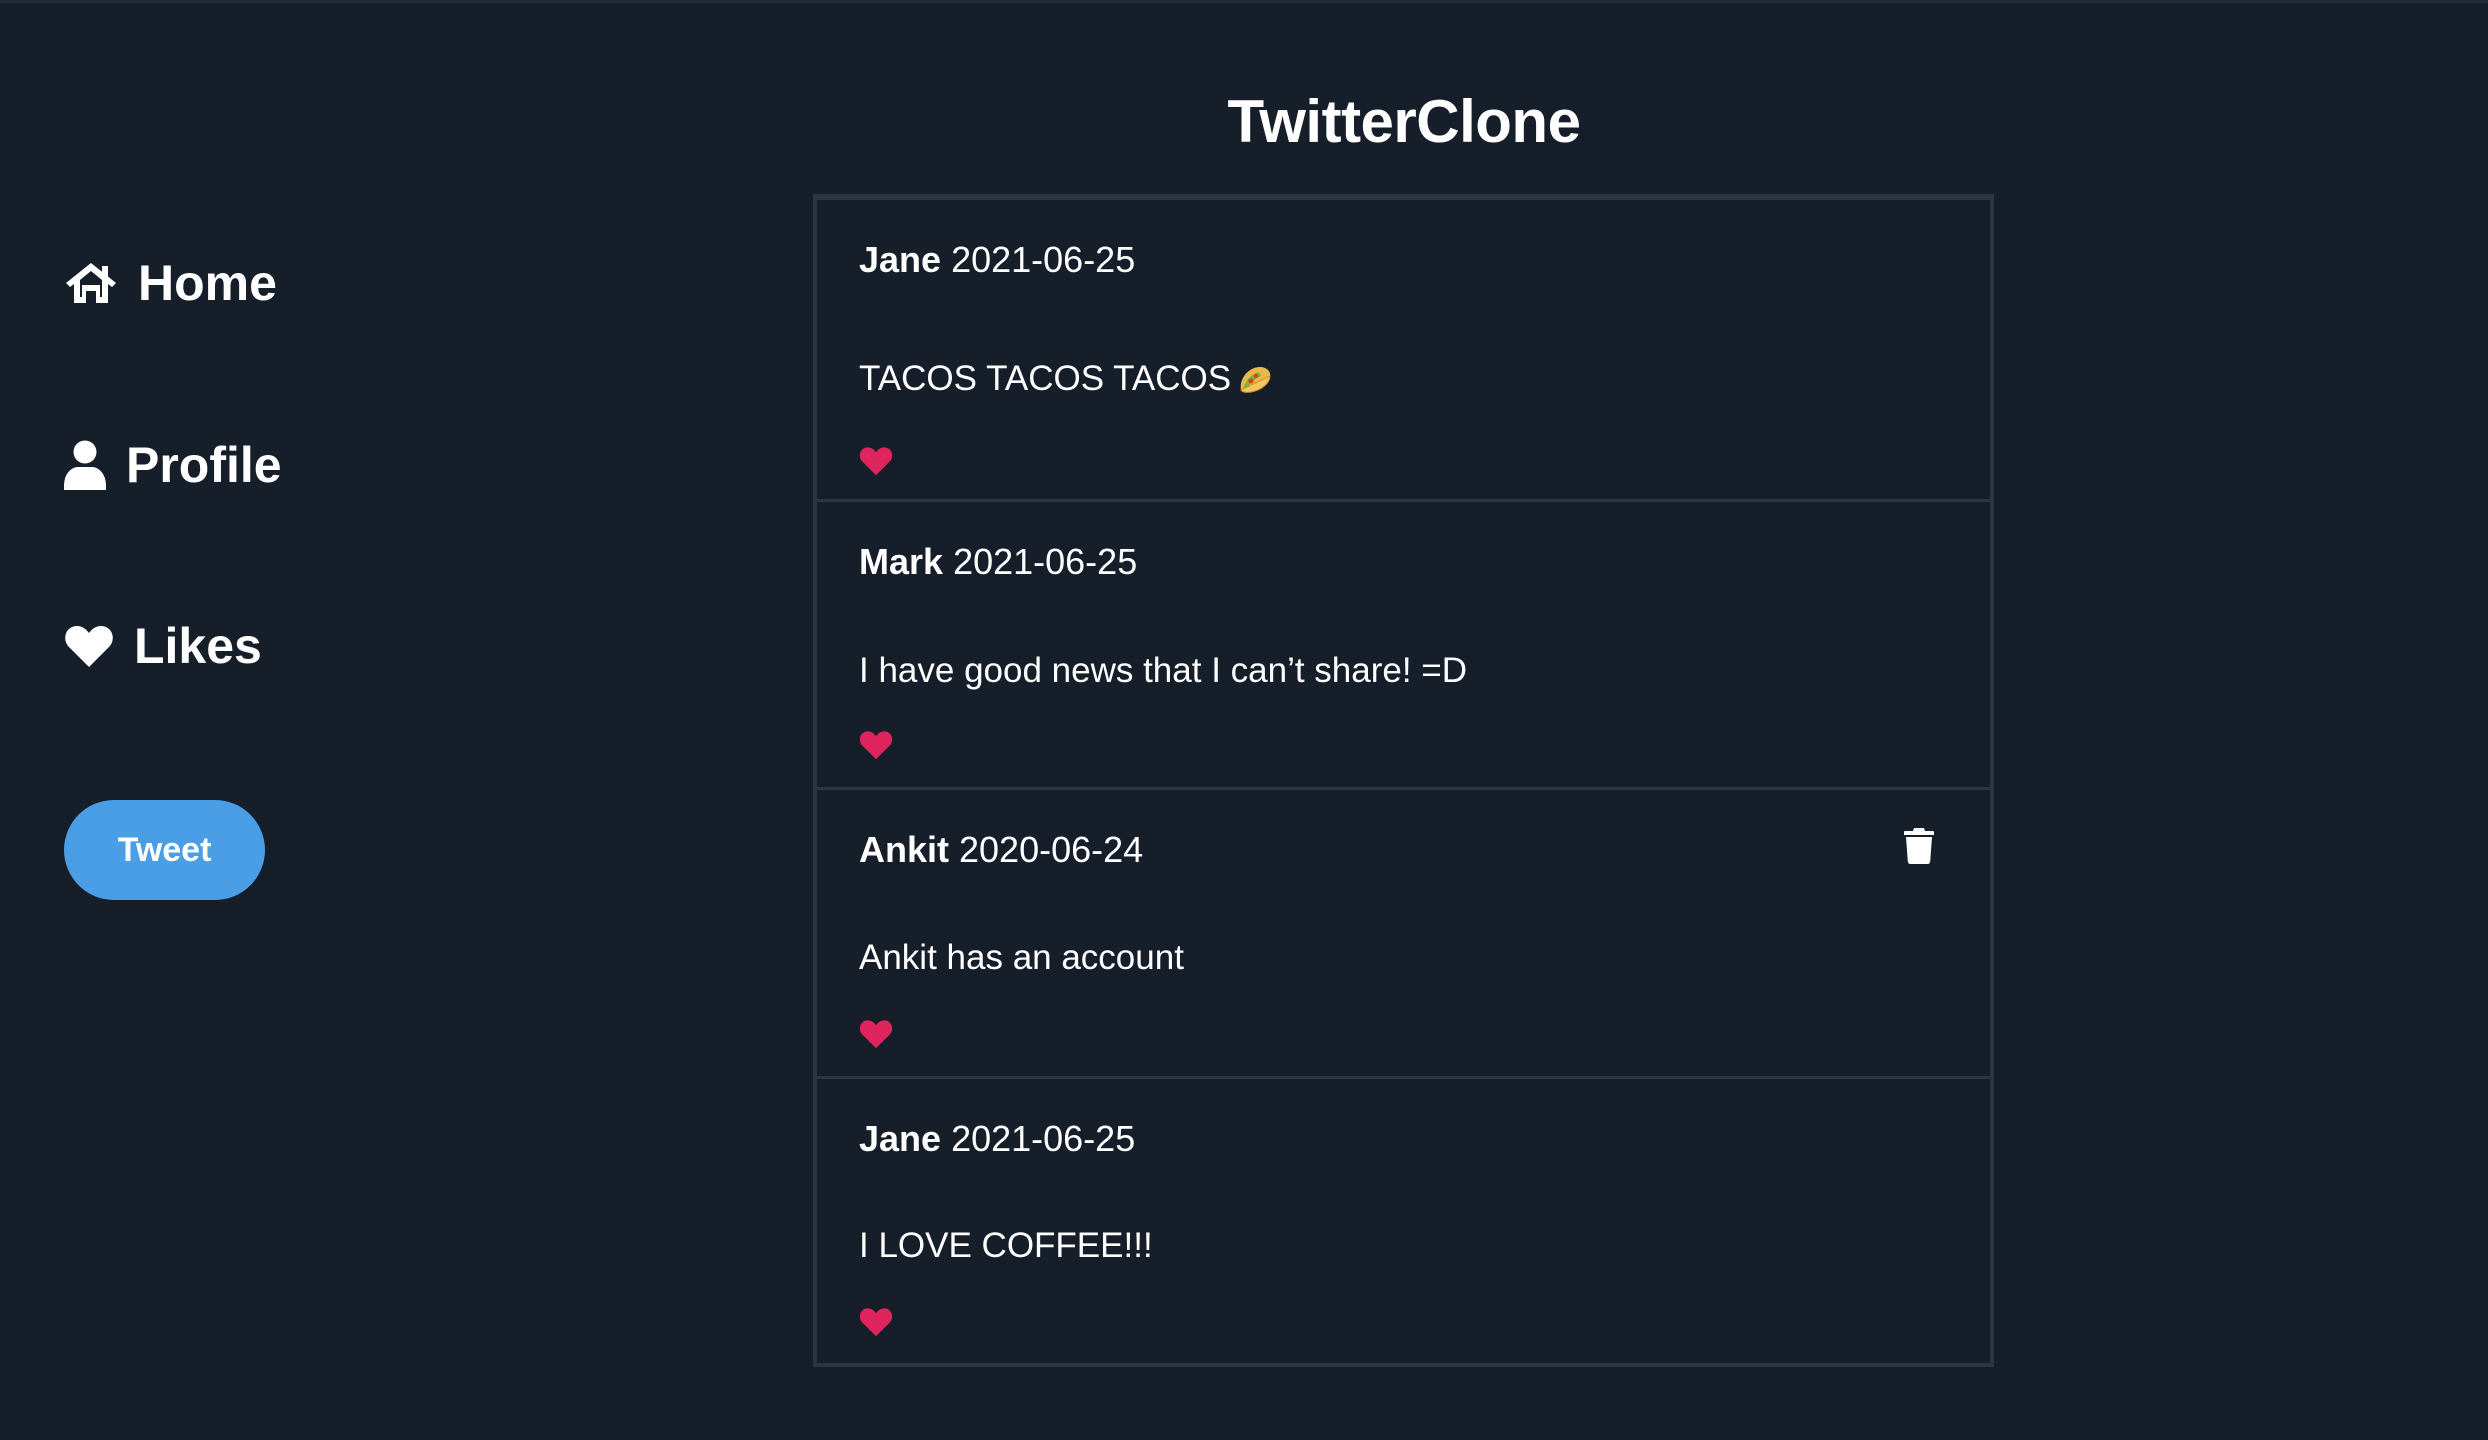 This screenshot has height=1440, width=2488. Describe the element at coordinates (1403, 934) in the screenshot. I see `tweet-card: Ankit 2020-06-24 Ankit has an account` at that location.